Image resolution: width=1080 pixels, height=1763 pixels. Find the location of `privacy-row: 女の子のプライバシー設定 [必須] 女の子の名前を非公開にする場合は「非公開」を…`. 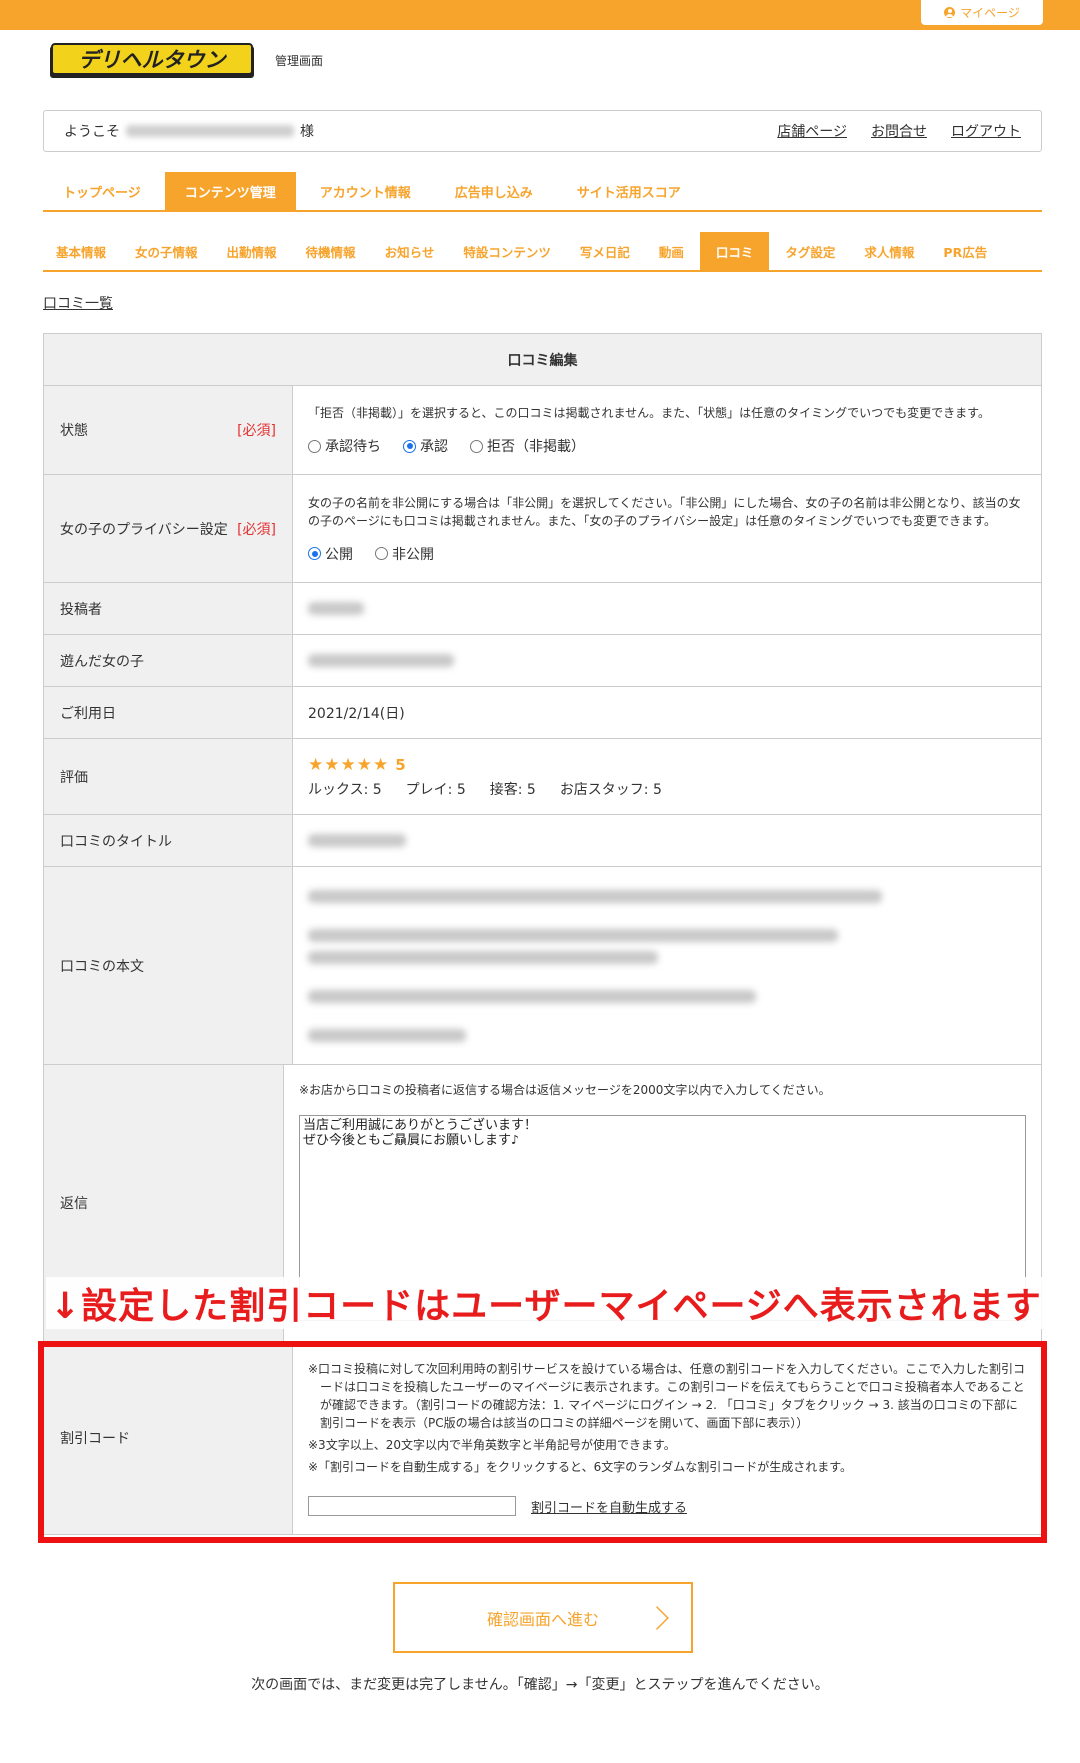

privacy-row: 女の子のプライバシー設定 [必須] 女の子の名前を非公開にする場合は「非公開」を… is located at coordinates (542, 529).